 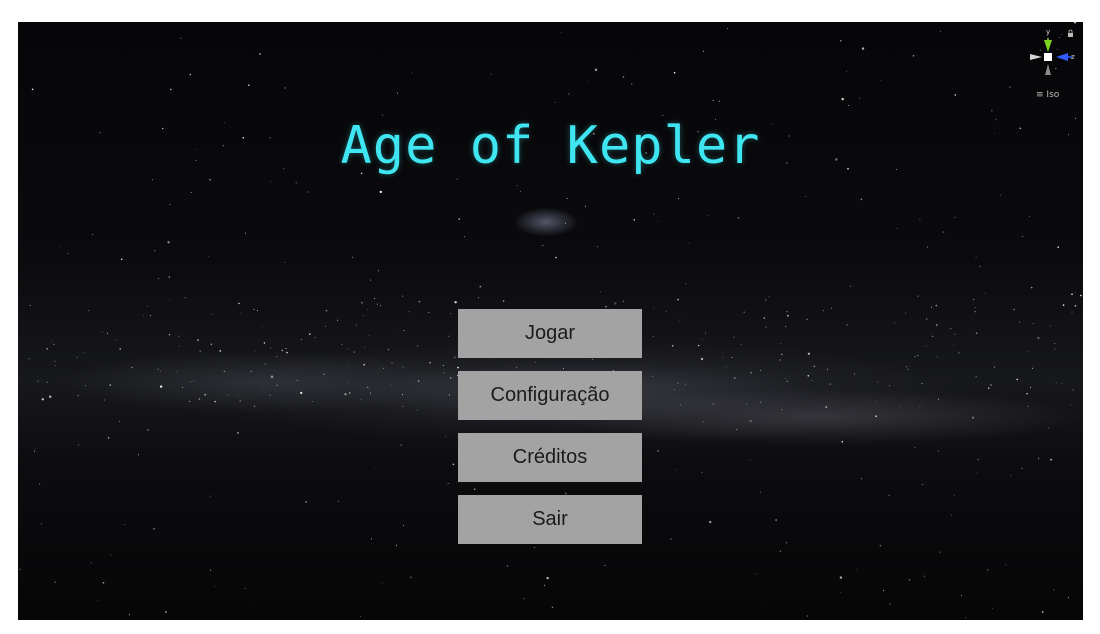 What do you see at coordinates (1048, 46) in the screenshot?
I see `gizmo-y-cone` at bounding box center [1048, 46].